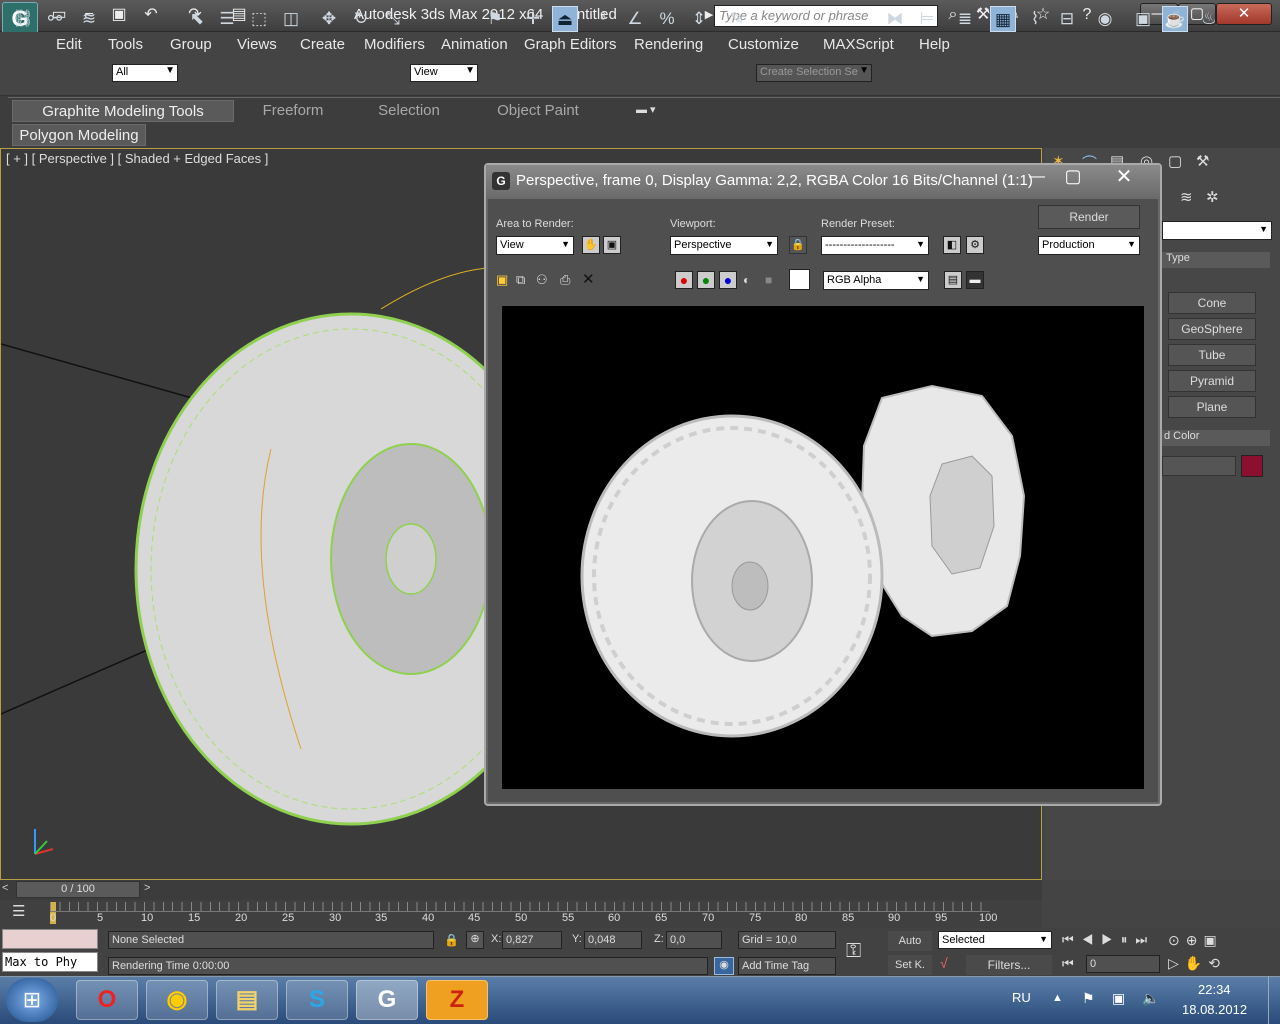 The height and width of the screenshot is (1024, 1280). I want to click on blue-channel-icon: ●, so click(728, 280).